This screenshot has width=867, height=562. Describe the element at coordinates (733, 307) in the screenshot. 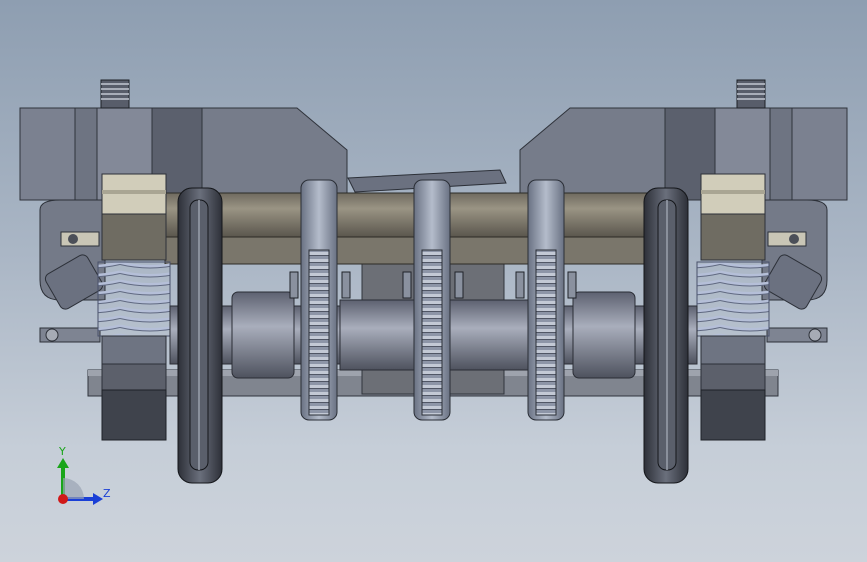

I see `right-spring-stack` at that location.